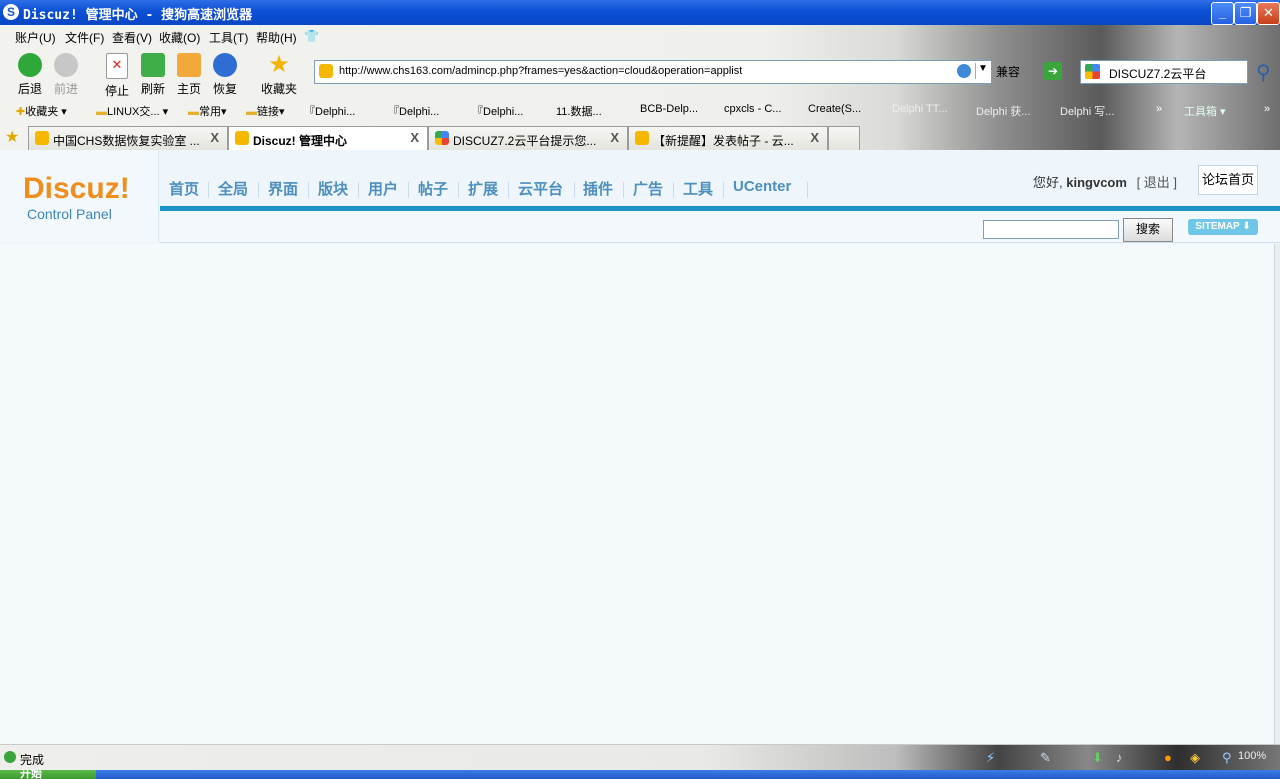 The image size is (1280, 779). I want to click on volume-icon: ♪, so click(1119, 757).